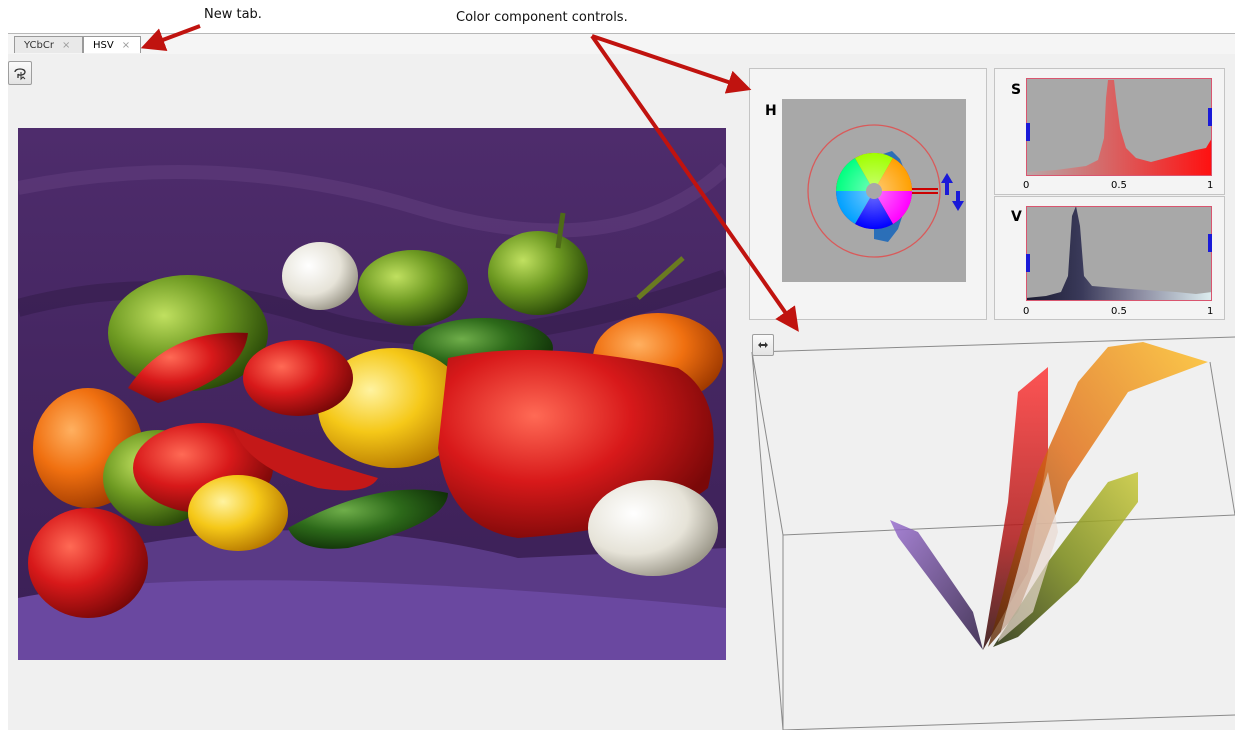 This screenshot has height=730, width=1235. I want to click on value-label: V, so click(1016, 217).